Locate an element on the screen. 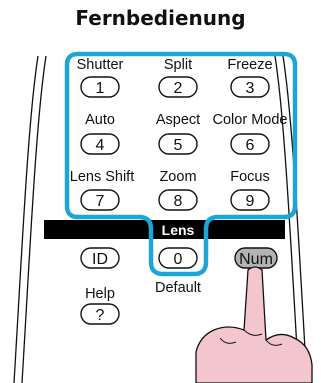 The height and width of the screenshot is (383, 321). label-default: Default is located at coordinates (178, 288).